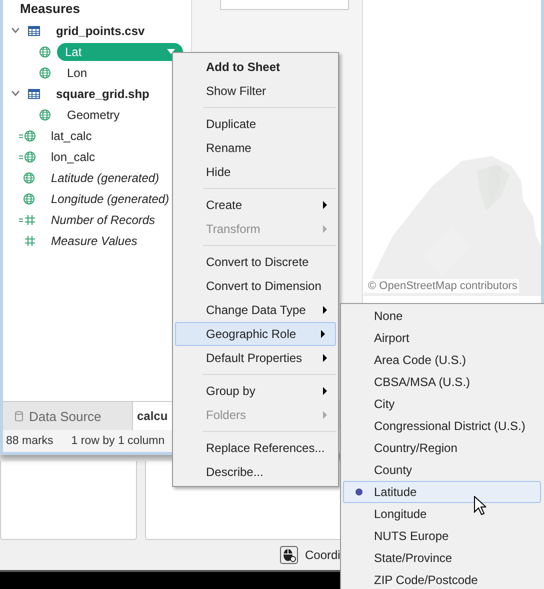 The width and height of the screenshot is (544, 589). What do you see at coordinates (441, 470) in the screenshot?
I see `menu-item: County` at bounding box center [441, 470].